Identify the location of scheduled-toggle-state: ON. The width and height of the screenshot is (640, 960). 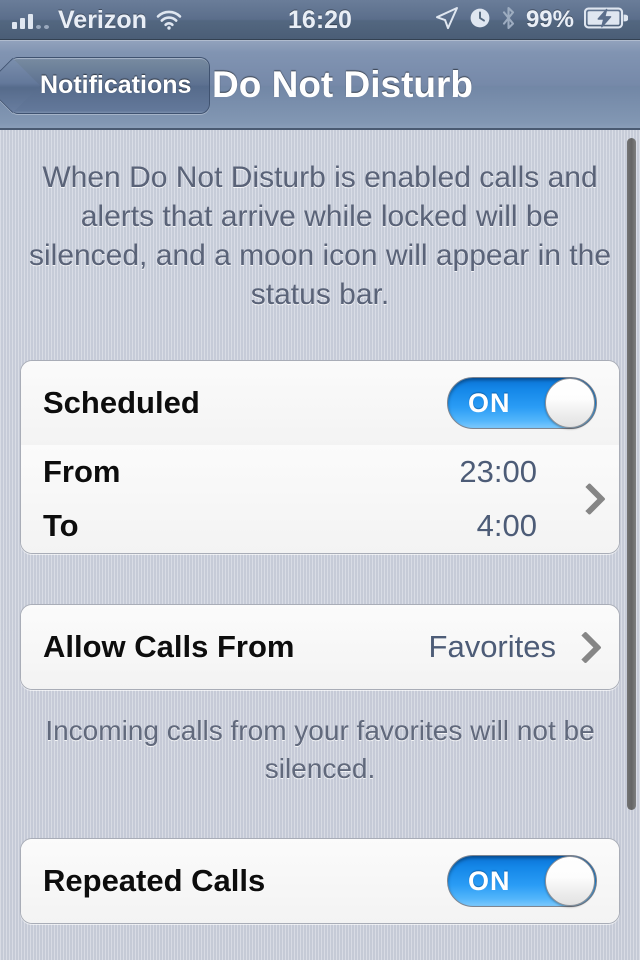
(489, 402).